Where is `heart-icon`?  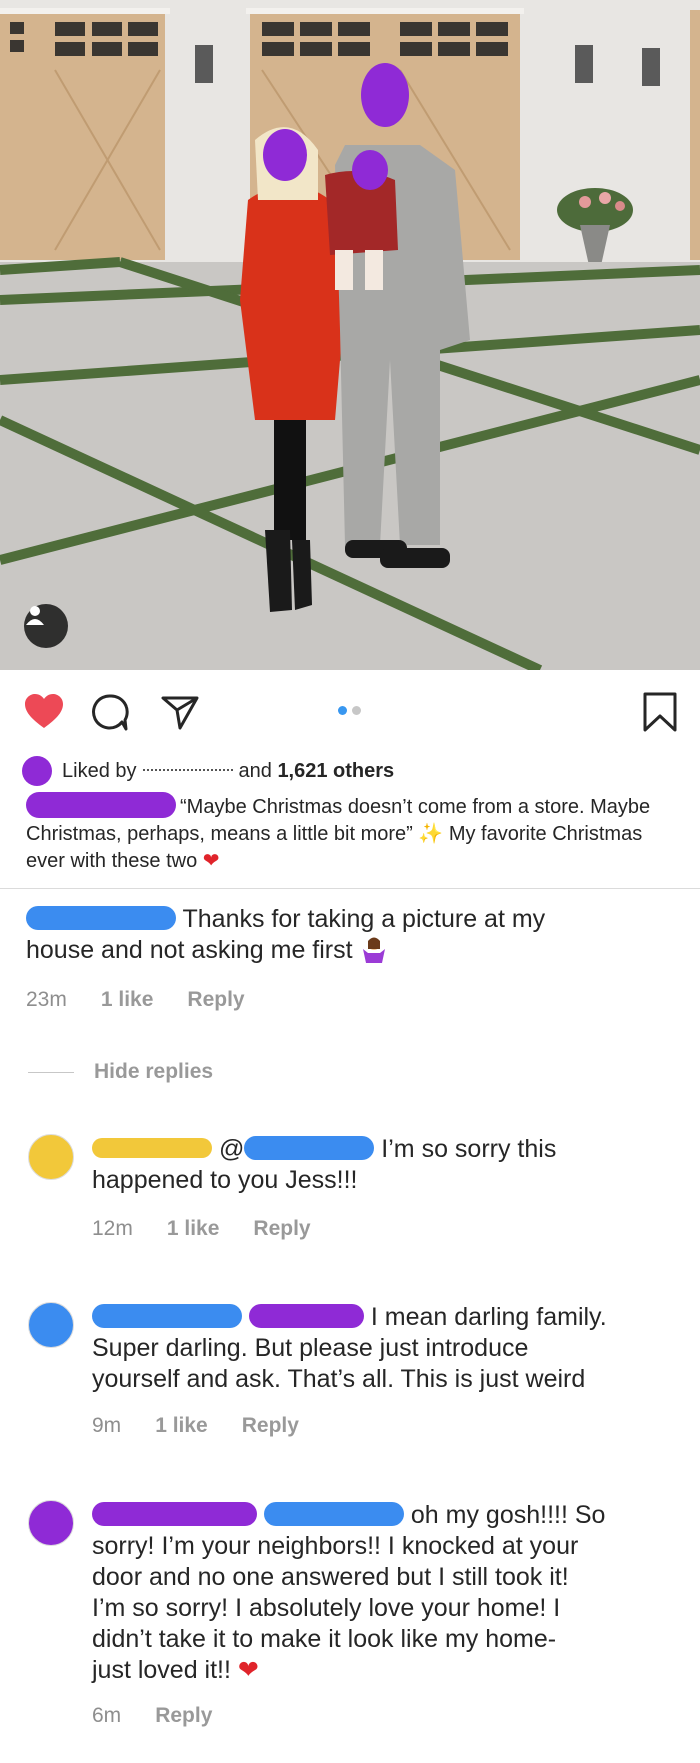
heart-icon is located at coordinates (44, 711).